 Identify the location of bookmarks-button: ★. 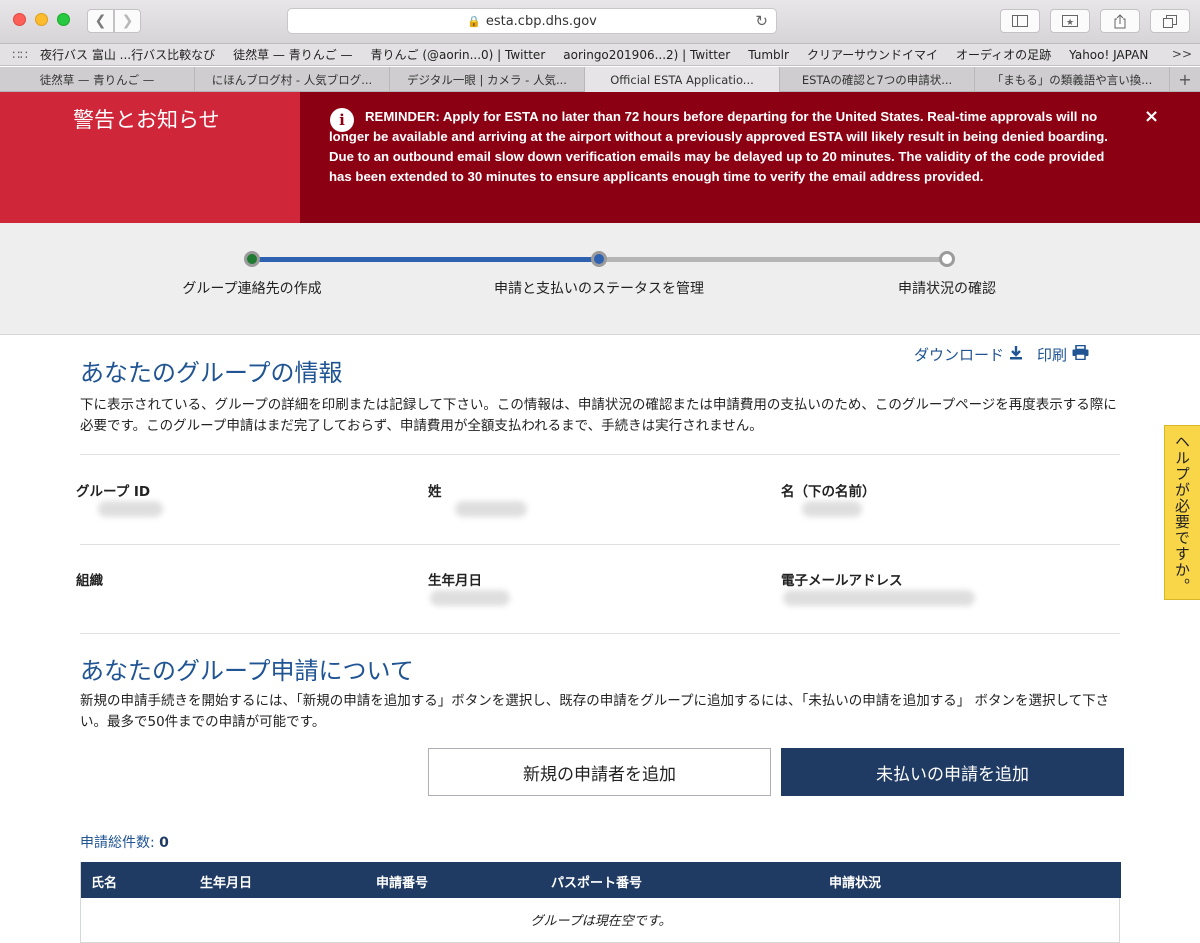
(1070, 21).